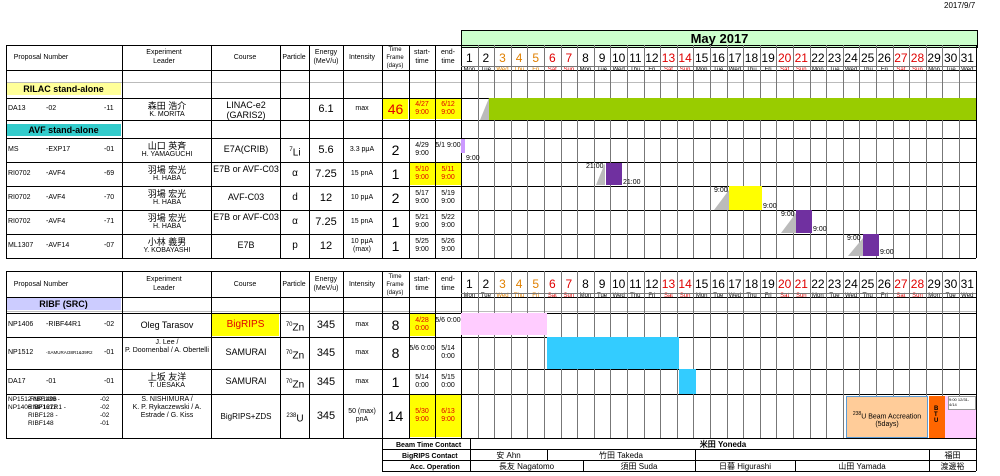 The image size is (1000, 476). What do you see at coordinates (395, 174) in the screenshot?
I see `time-frame-days: 1` at bounding box center [395, 174].